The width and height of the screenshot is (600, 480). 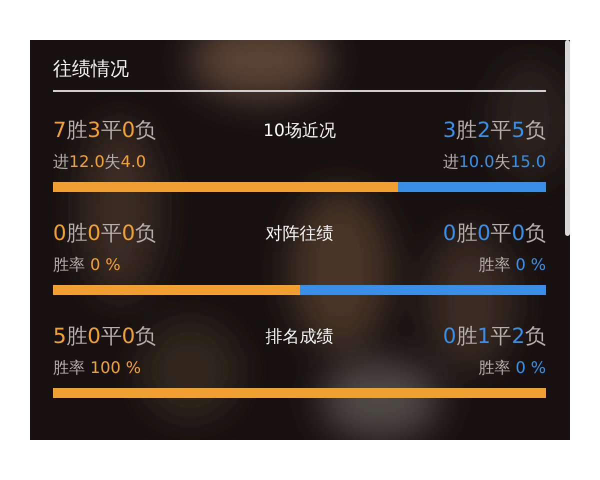 I want to click on home-detail: 进12.0失4.0, so click(x=99, y=162).